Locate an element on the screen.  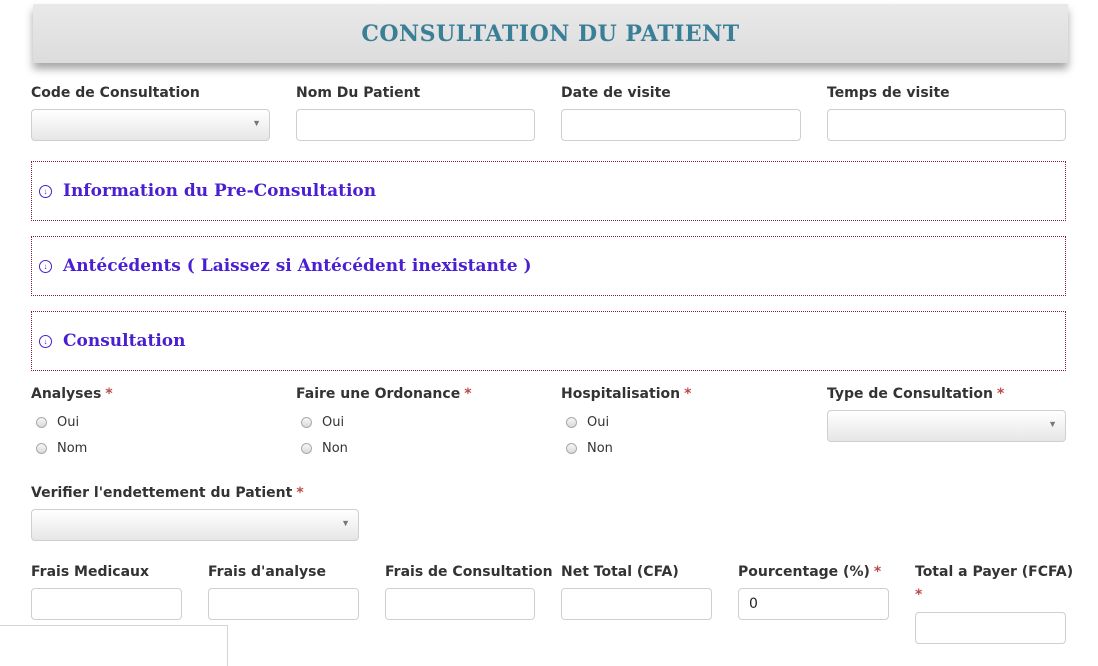
ordonance-label: Faire une Ordonance * is located at coordinates (384, 394).